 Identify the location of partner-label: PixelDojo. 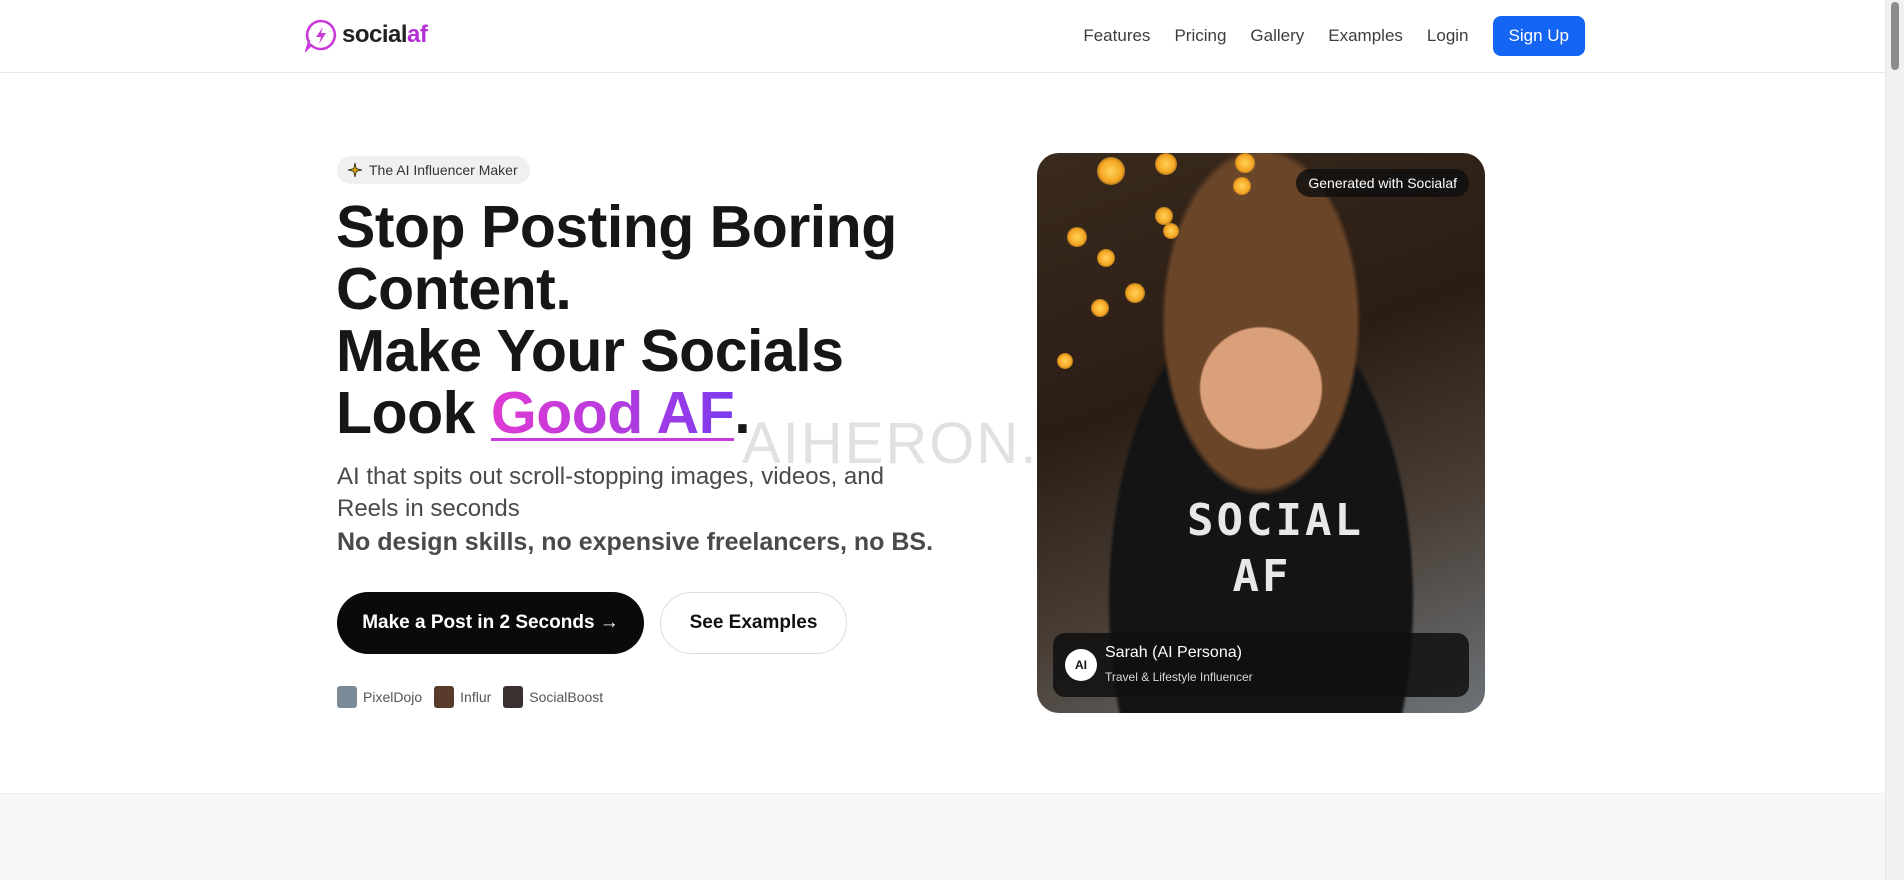
(393, 697).